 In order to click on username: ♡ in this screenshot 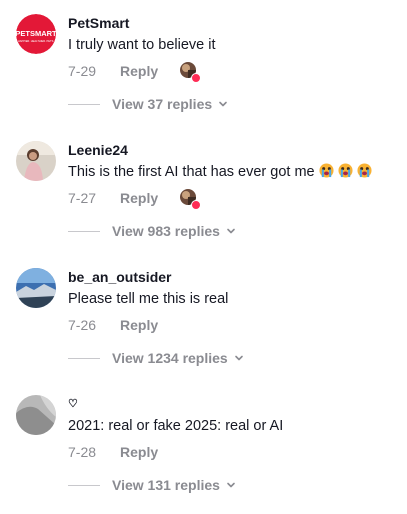, I will do `click(232, 404)`.